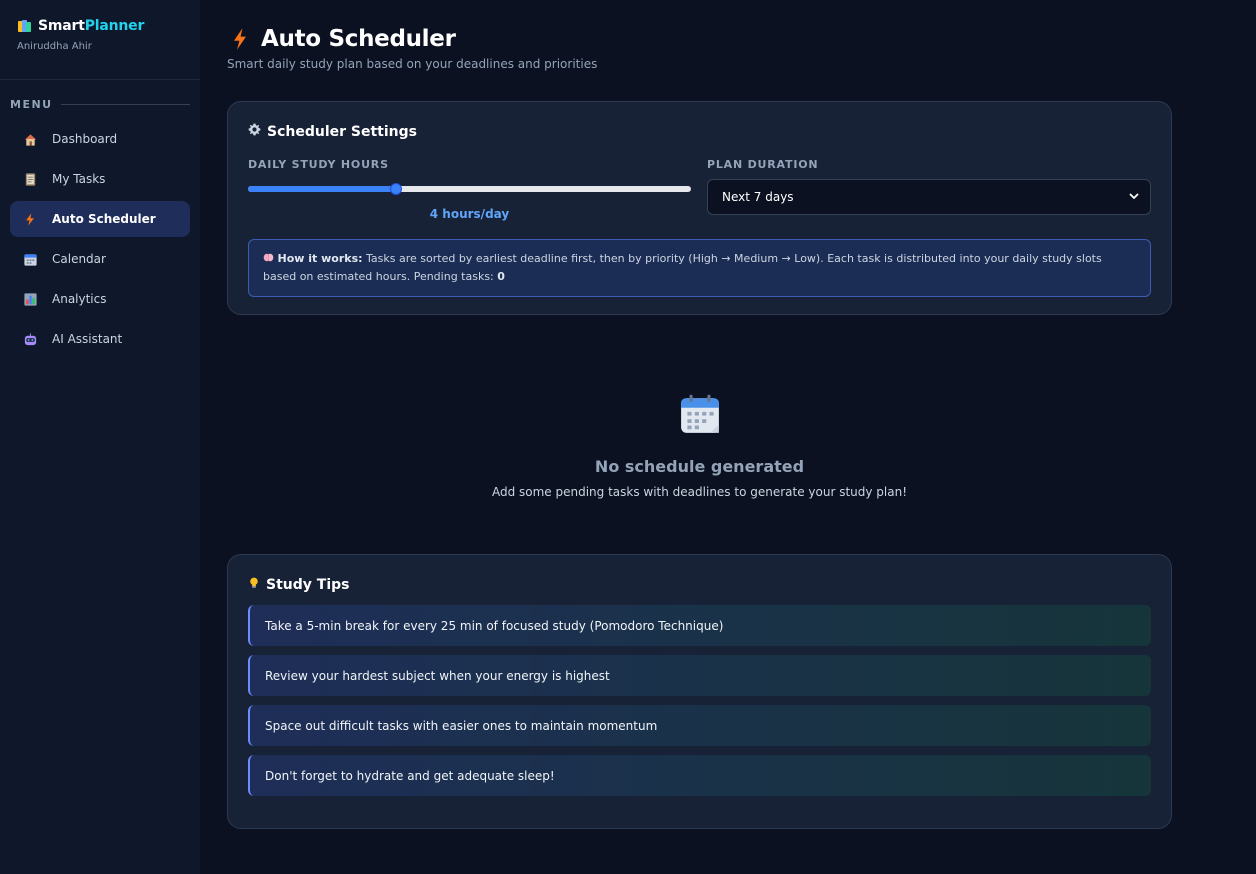 The width and height of the screenshot is (1256, 874). I want to click on sidebar-item-label: Auto Scheduler, so click(104, 219).